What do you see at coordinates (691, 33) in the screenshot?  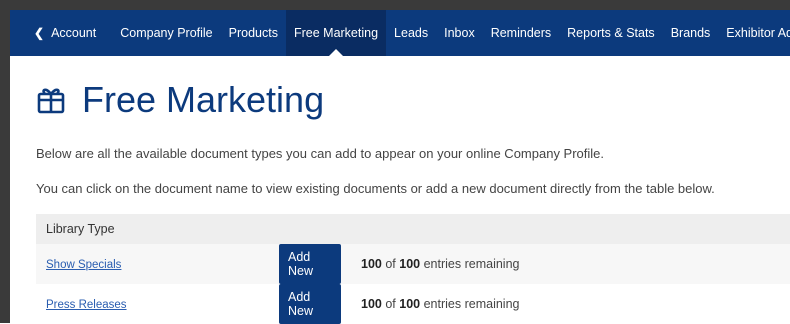 I see `nav-brands: Brands` at bounding box center [691, 33].